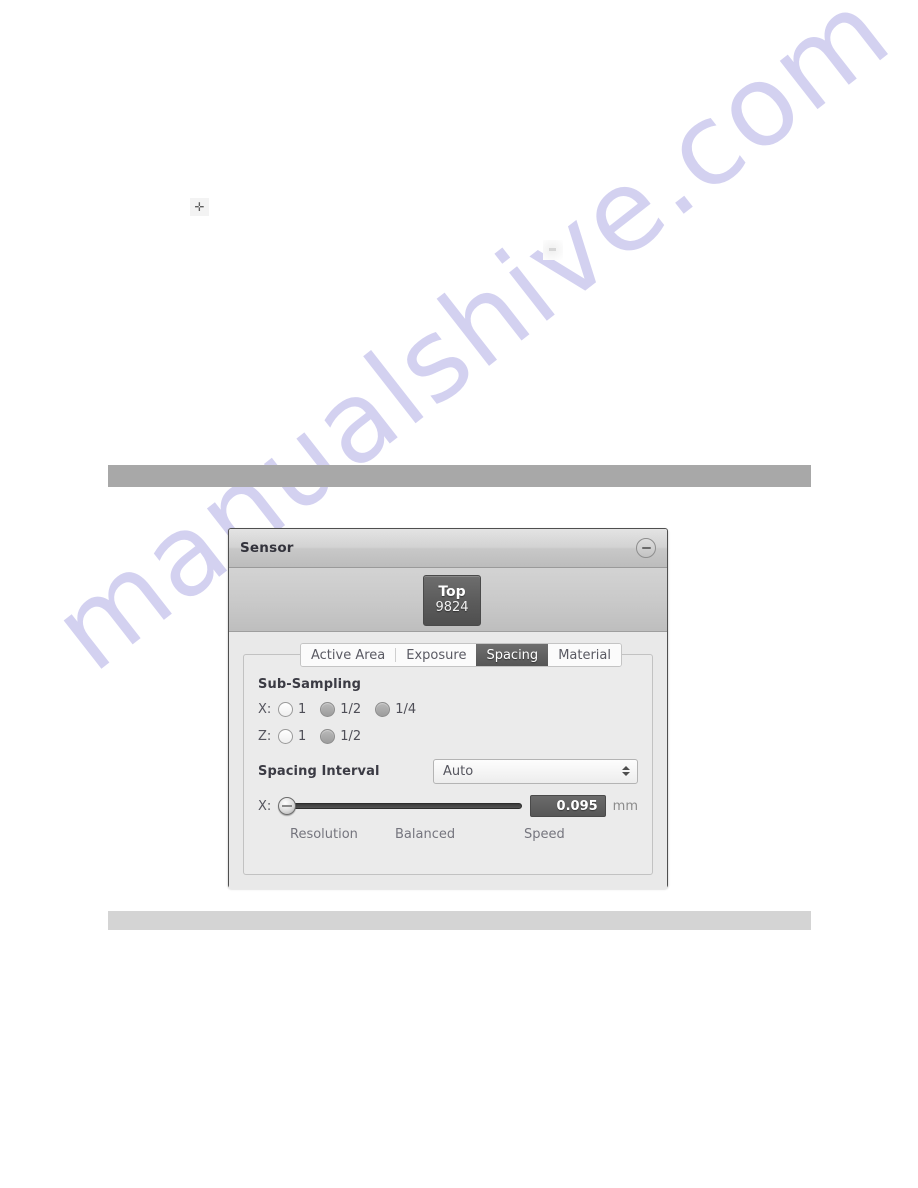  Describe the element at coordinates (302, 736) in the screenshot. I see `radio-label-z-1: 1` at that location.